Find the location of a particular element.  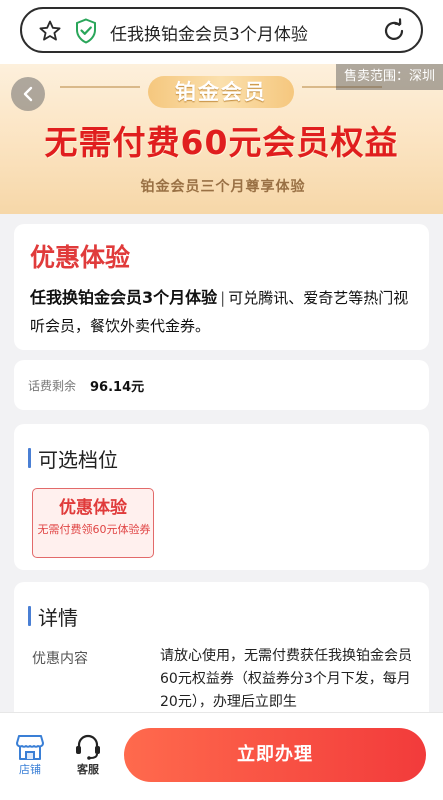

section-title-details: 详情 is located at coordinates (58, 618).